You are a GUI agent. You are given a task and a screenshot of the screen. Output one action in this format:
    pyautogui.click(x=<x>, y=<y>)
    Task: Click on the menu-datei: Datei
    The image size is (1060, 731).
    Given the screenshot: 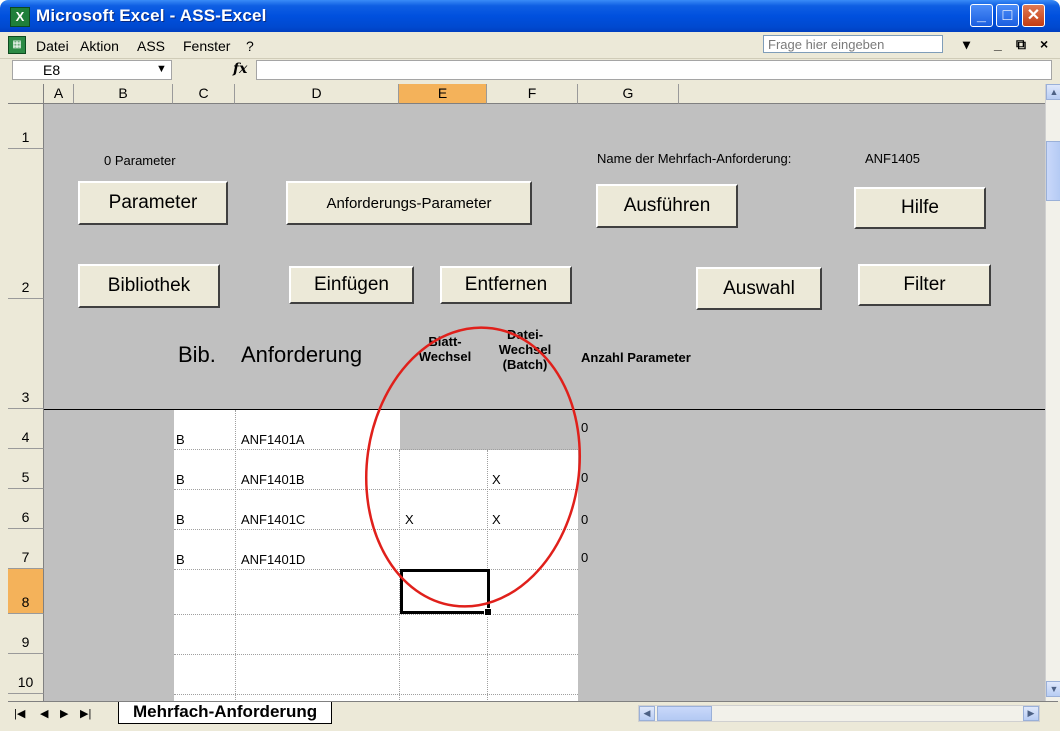 What is the action you would take?
    pyautogui.click(x=52, y=46)
    